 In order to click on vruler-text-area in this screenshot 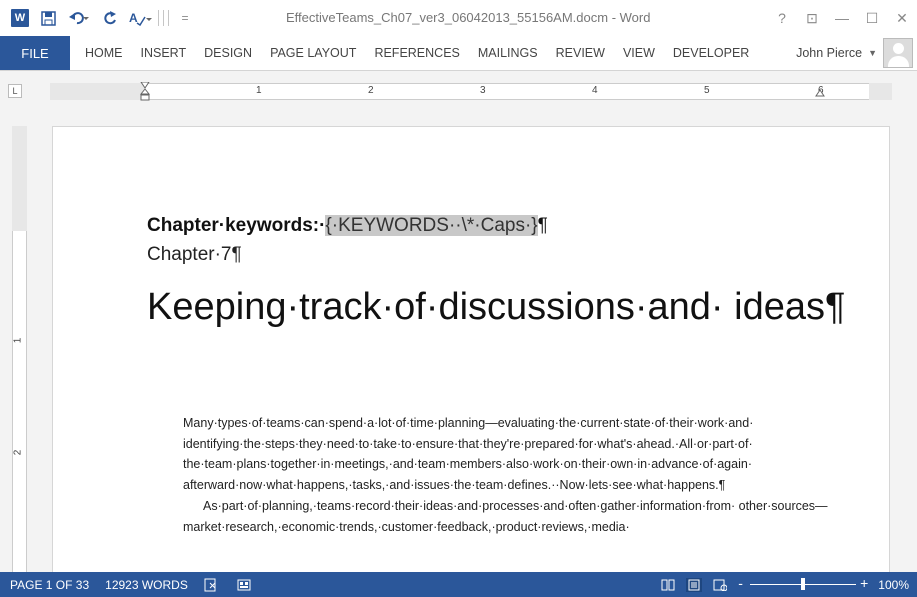, I will do `click(19, 401)`.